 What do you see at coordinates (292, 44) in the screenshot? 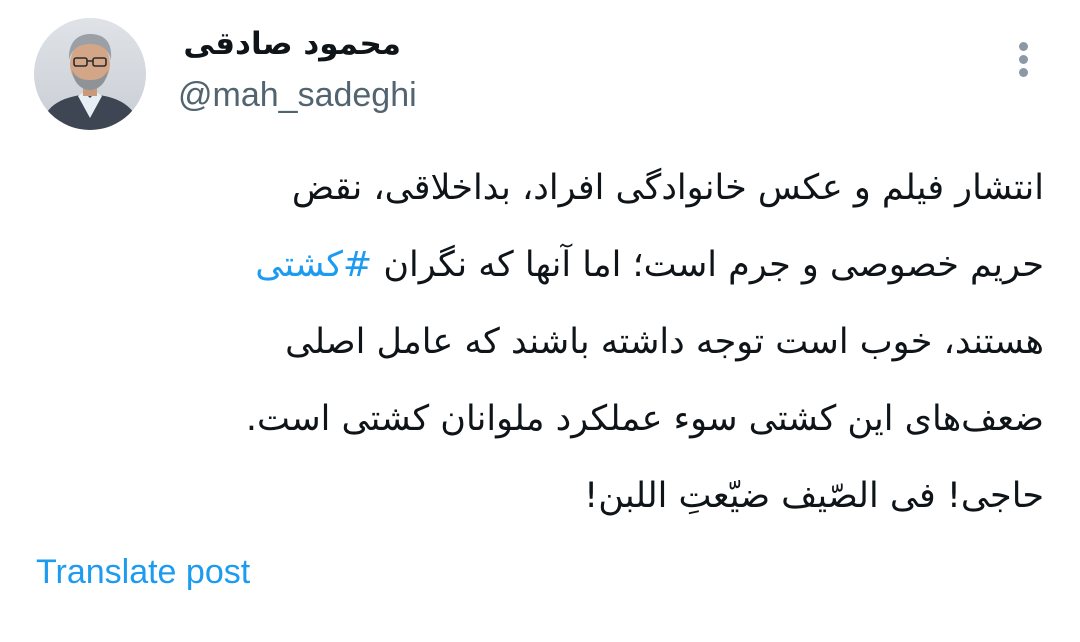
I see `author-display-name: محمود صادقی` at bounding box center [292, 44].